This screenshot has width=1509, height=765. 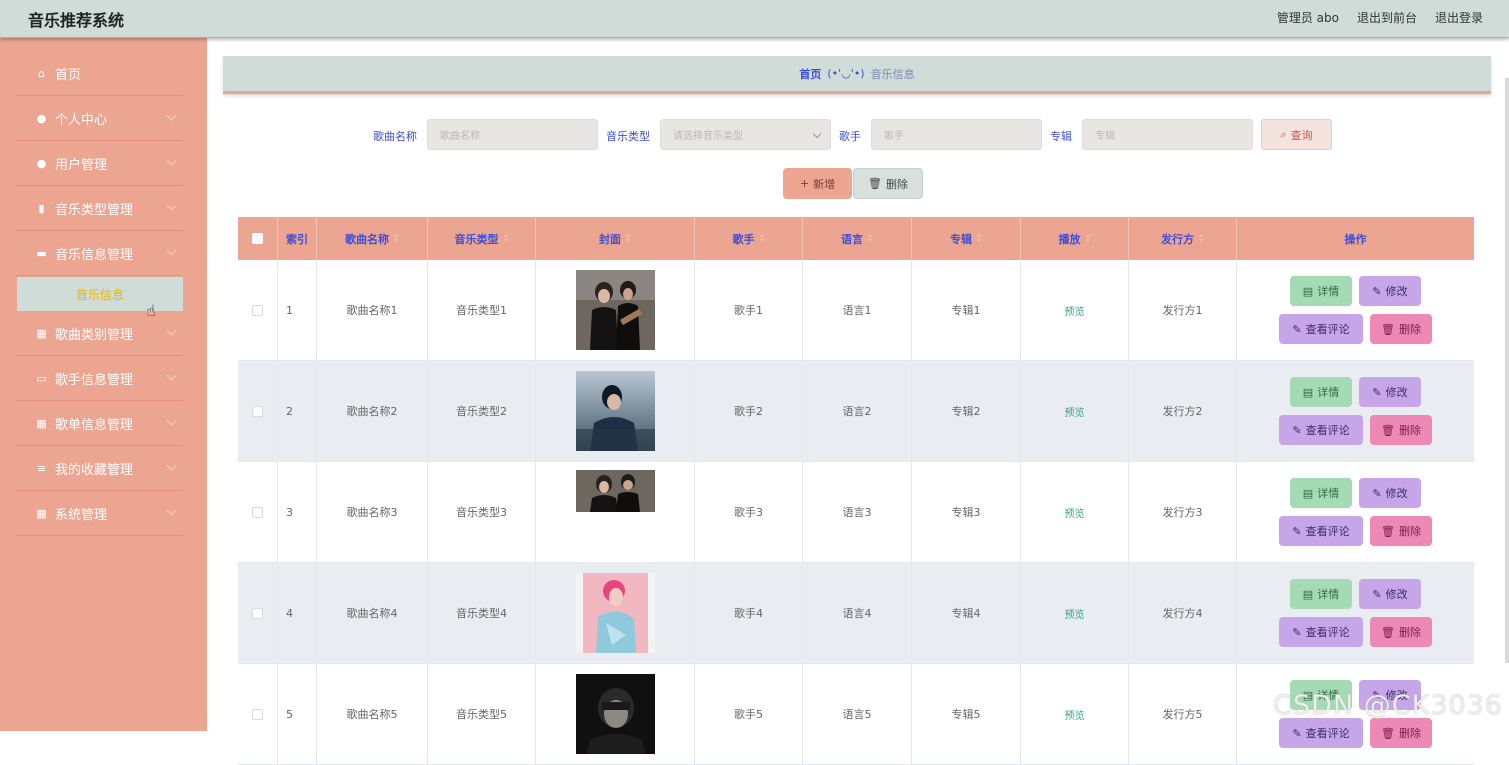 What do you see at coordinates (76, 20) in the screenshot?
I see `app-title: 音乐推荐系统` at bounding box center [76, 20].